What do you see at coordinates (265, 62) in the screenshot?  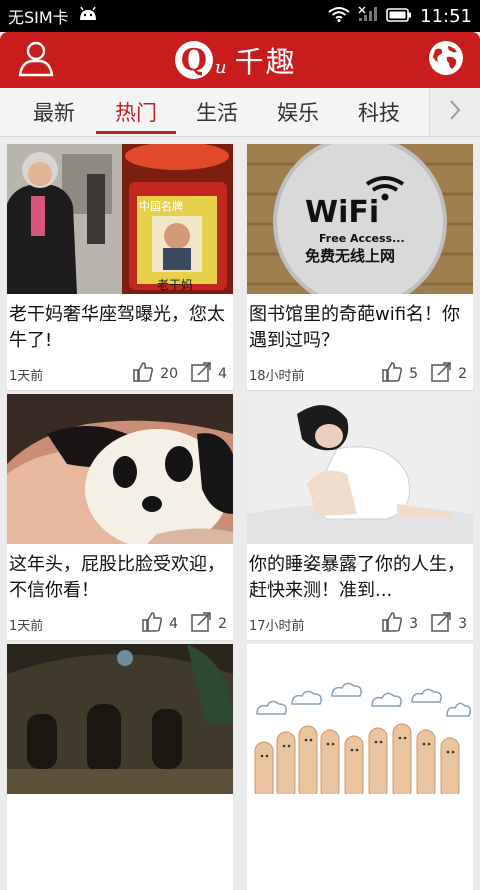 I see `app-name: 千趣` at bounding box center [265, 62].